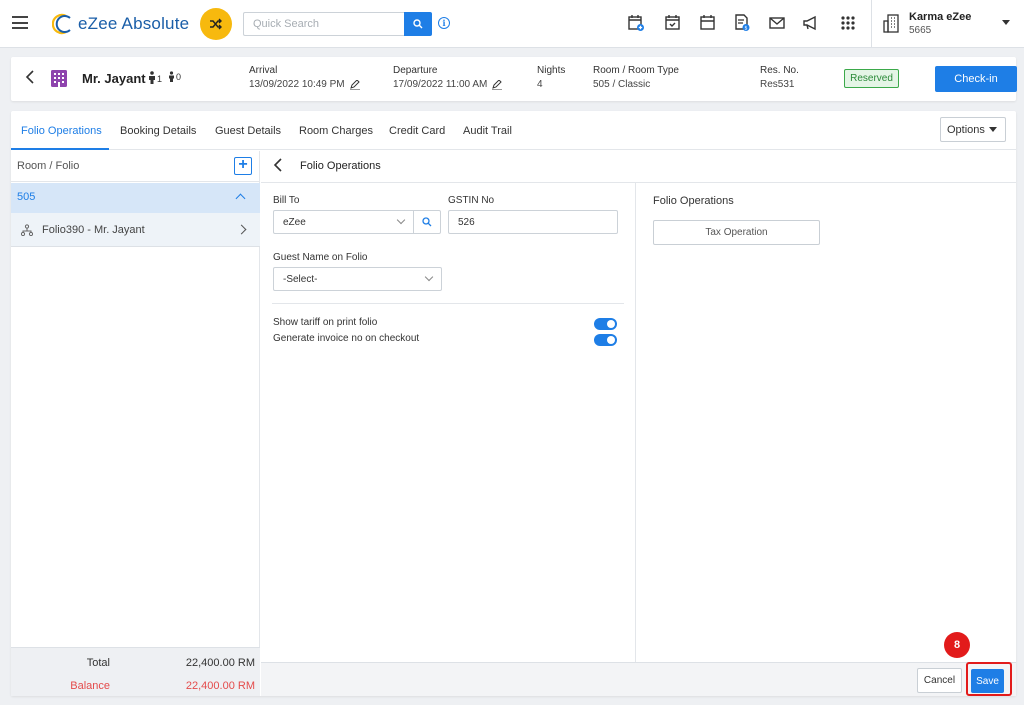 The width and height of the screenshot is (1024, 705). What do you see at coordinates (20, 22) in the screenshot?
I see `menu-icon` at bounding box center [20, 22].